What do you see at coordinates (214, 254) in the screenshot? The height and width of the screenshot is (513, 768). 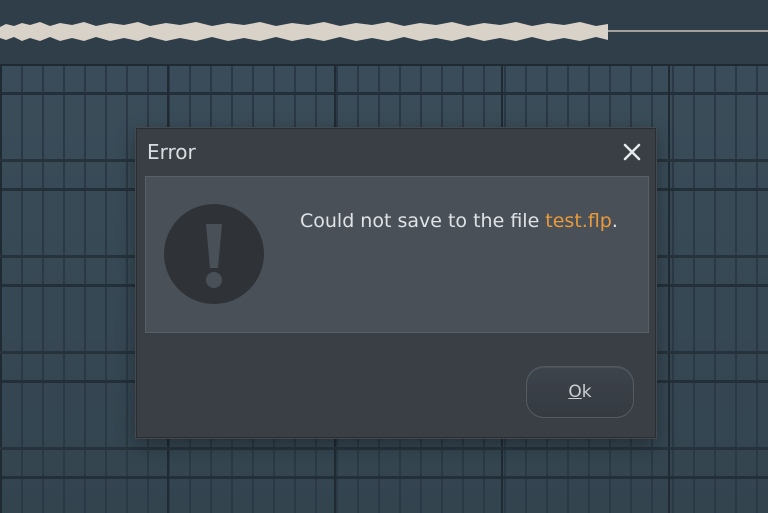 I see `exclamation-icon` at bounding box center [214, 254].